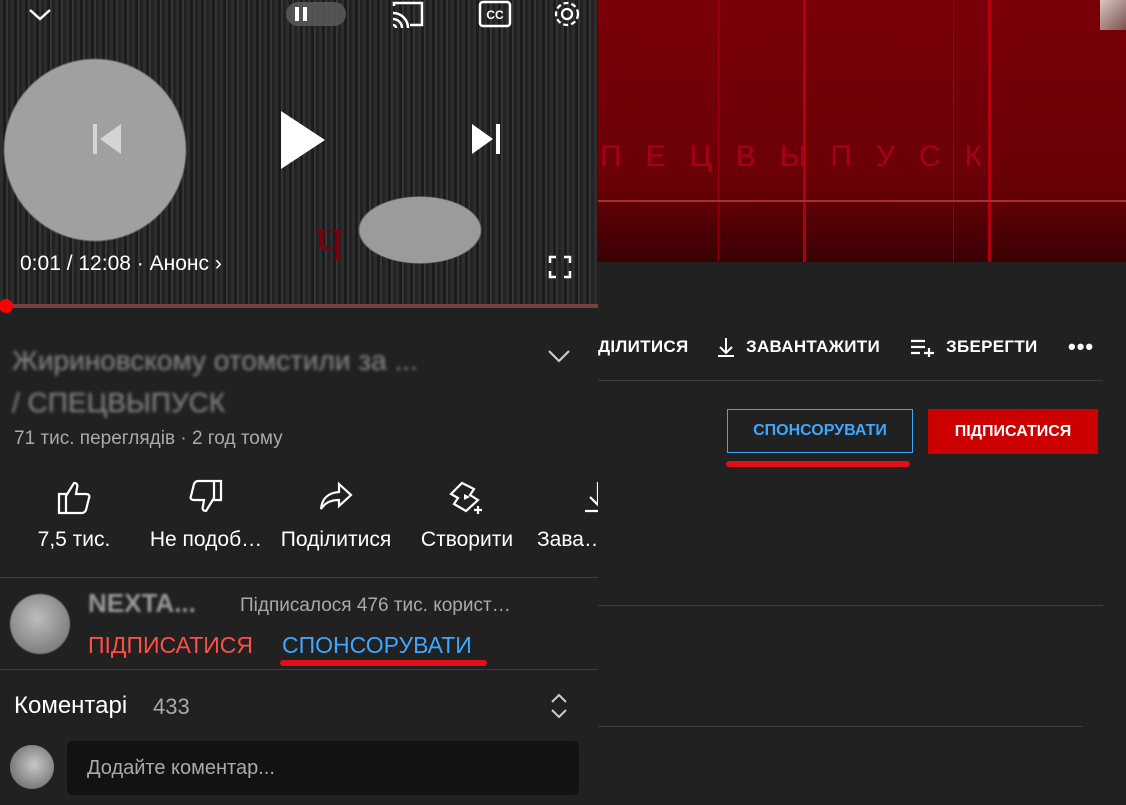  What do you see at coordinates (336, 495) in the screenshot?
I see `share-icon` at bounding box center [336, 495].